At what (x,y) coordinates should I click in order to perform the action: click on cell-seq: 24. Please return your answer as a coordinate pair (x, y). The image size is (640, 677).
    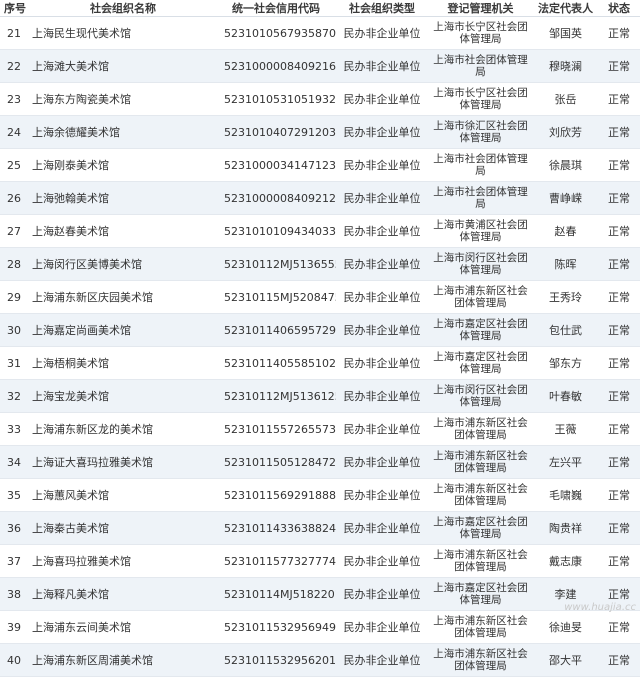
    Looking at the image, I should click on (15, 132).